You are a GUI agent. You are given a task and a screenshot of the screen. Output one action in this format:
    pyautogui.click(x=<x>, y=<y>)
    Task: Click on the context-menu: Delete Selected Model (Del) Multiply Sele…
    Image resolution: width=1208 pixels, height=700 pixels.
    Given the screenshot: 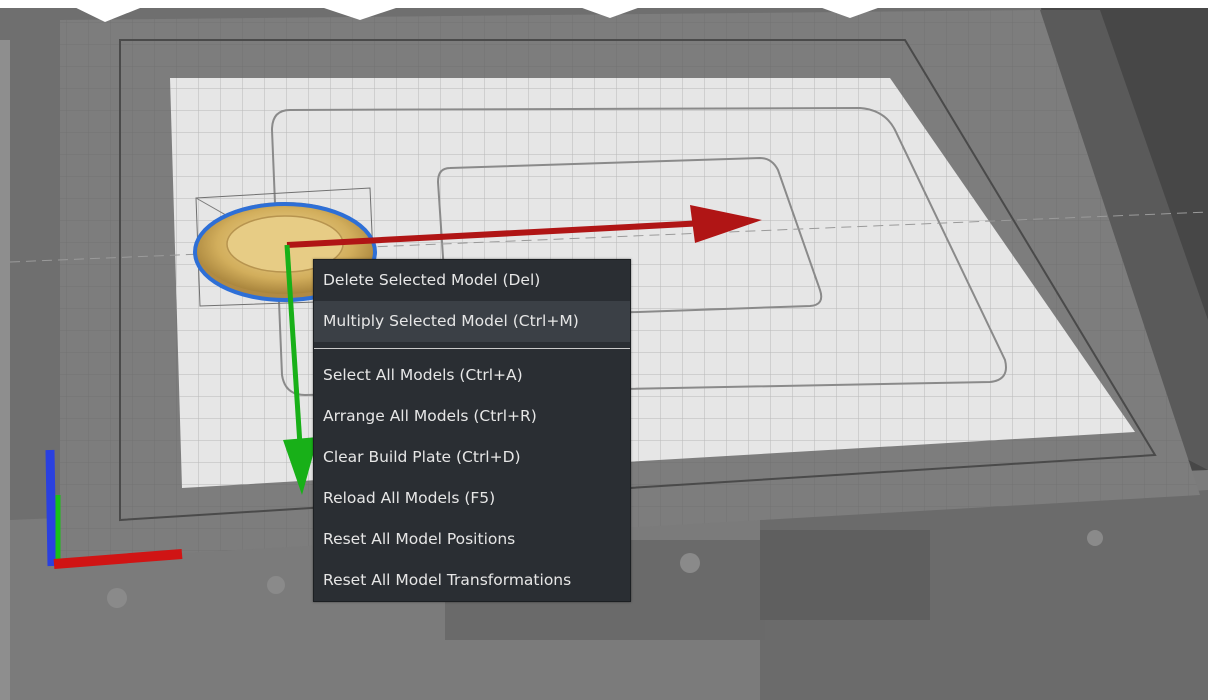 What is the action you would take?
    pyautogui.click(x=472, y=430)
    